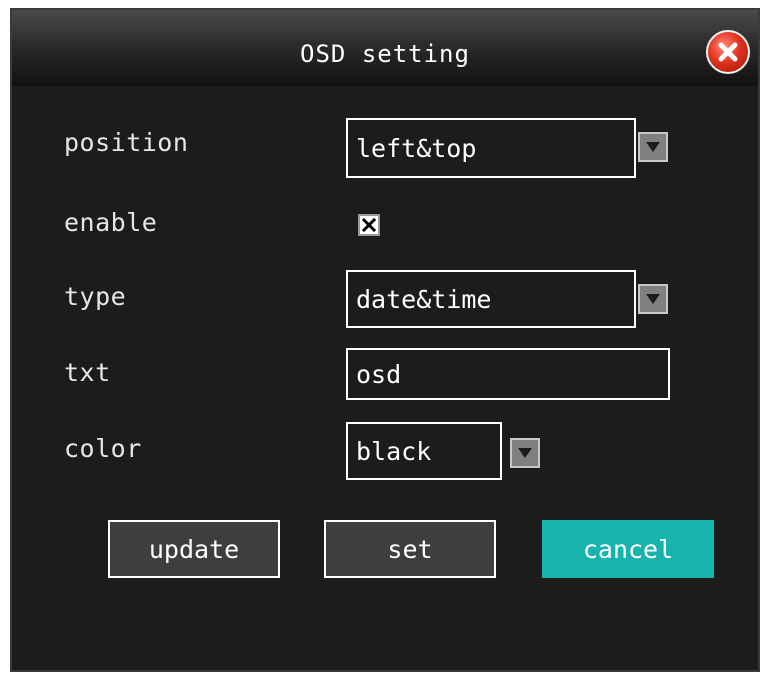 Image resolution: width=761 pixels, height=675 pixels. I want to click on type-dropdown-button, so click(653, 299).